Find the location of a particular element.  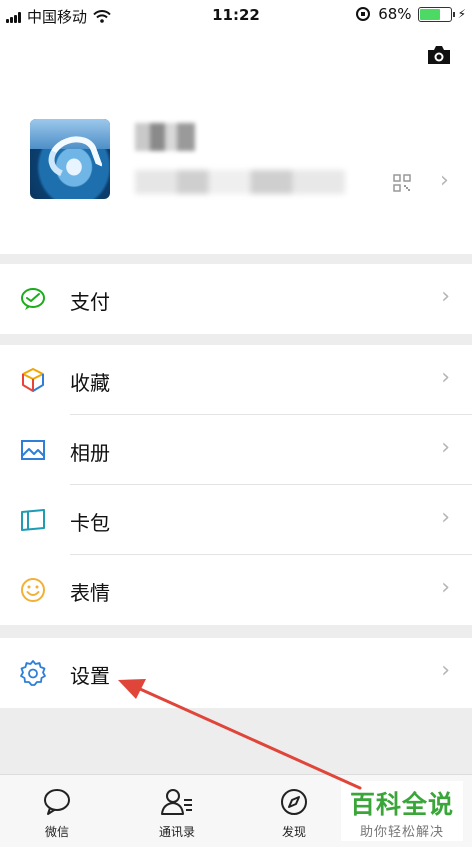

watermark-logo: 百科全说 助你轻松解决 is located at coordinates (402, 811).